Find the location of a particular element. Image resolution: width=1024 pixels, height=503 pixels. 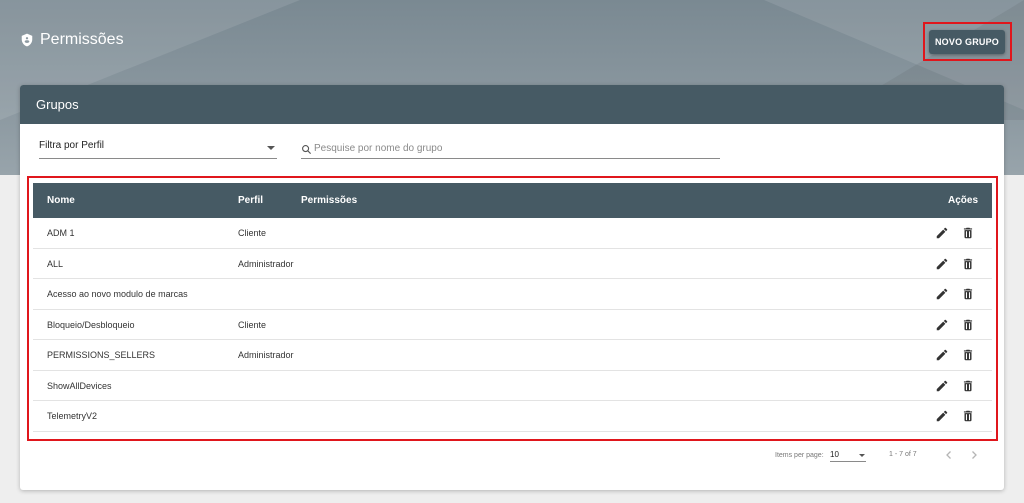

card-title: Grupos is located at coordinates (512, 104).